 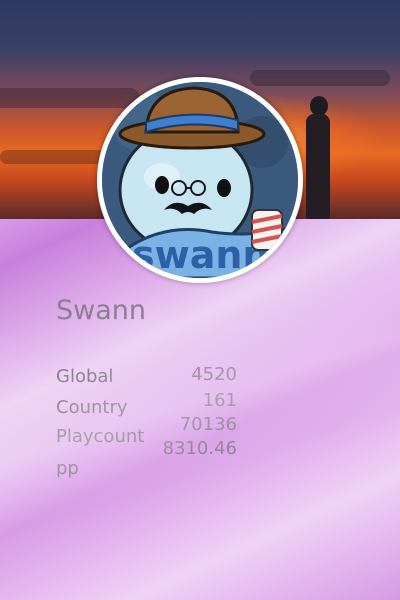 I want to click on stat-value-global: 4520, so click(x=214, y=374).